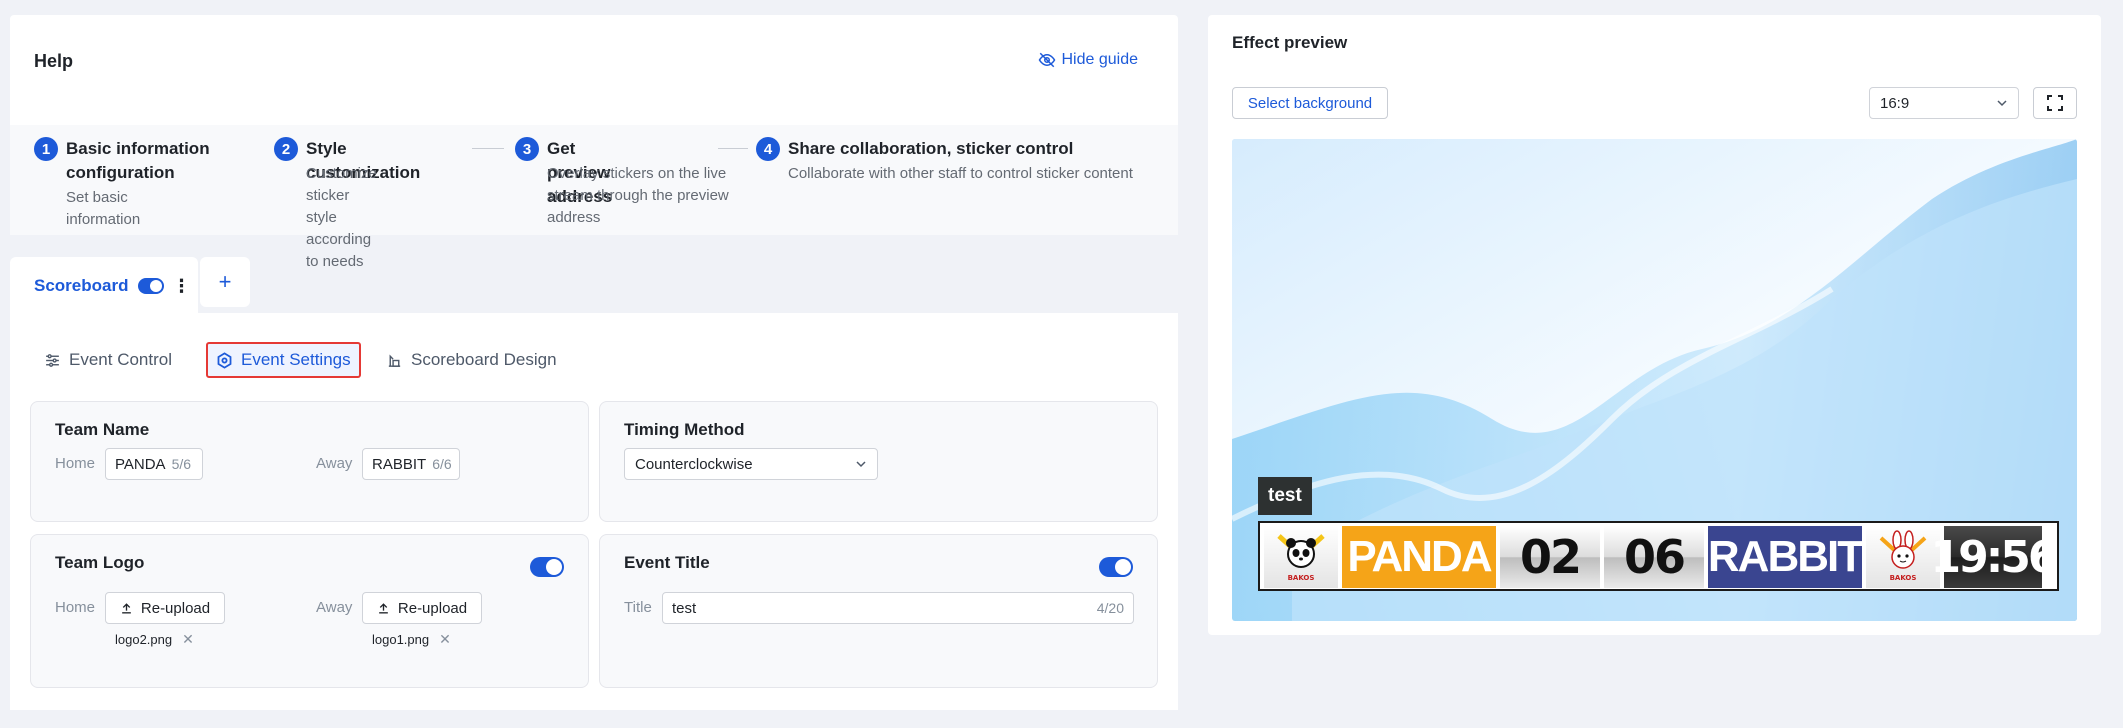 The width and height of the screenshot is (2123, 728). Describe the element at coordinates (694, 464) in the screenshot. I see `timing-method-value: Counterclockwise` at that location.